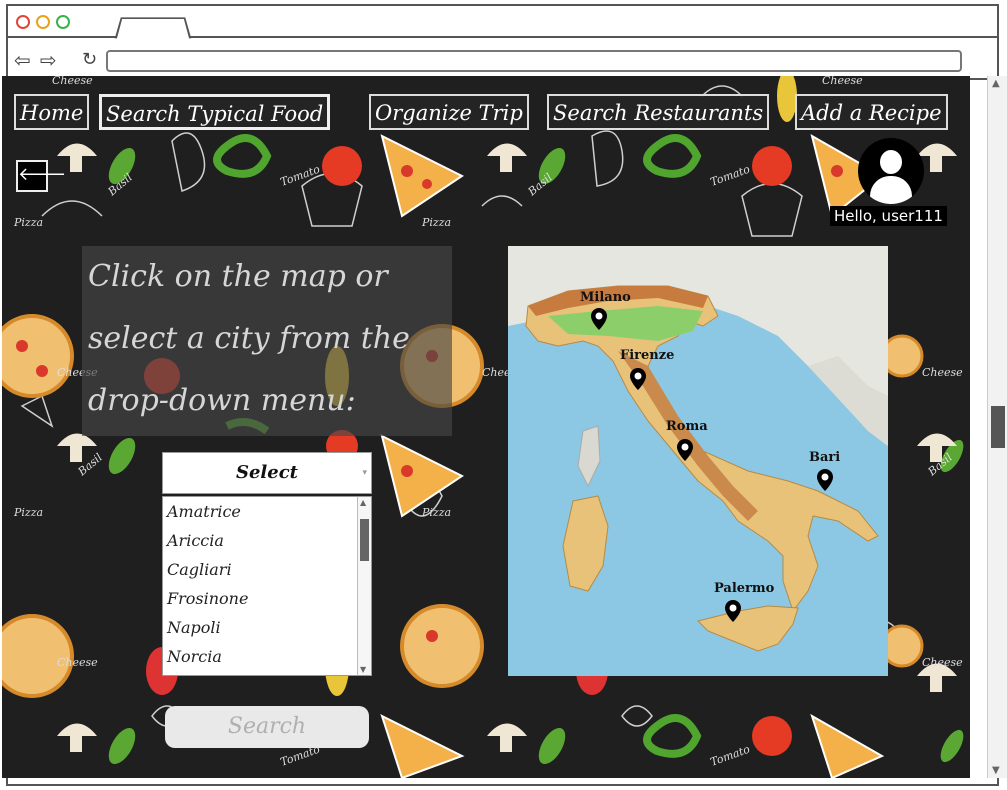 Image resolution: width=1007 pixels, height=790 pixels. Describe the element at coordinates (267, 656) in the screenshot. I see `city-option-norcia: Norcia` at that location.